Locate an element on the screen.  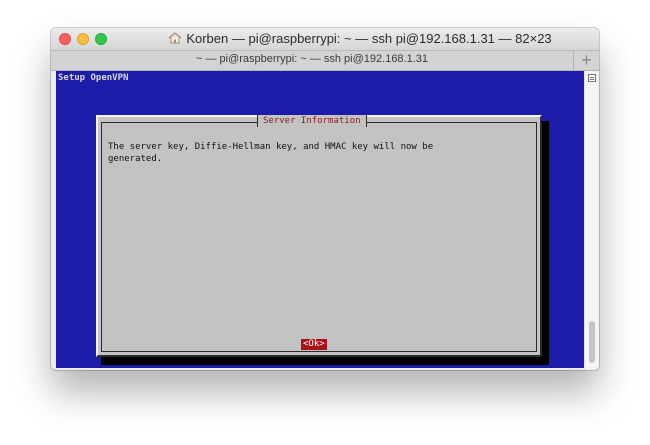
scrollbar-menu-icon is located at coordinates (592, 78).